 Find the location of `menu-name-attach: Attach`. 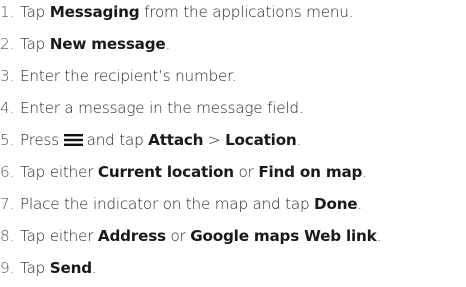

menu-name-attach: Attach is located at coordinates (176, 140).